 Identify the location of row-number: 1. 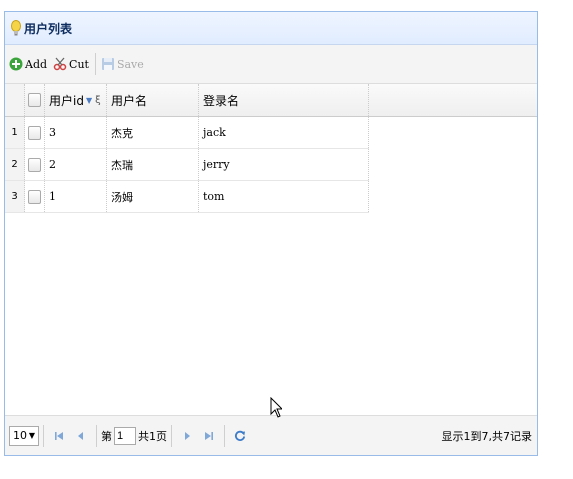
(15, 132).